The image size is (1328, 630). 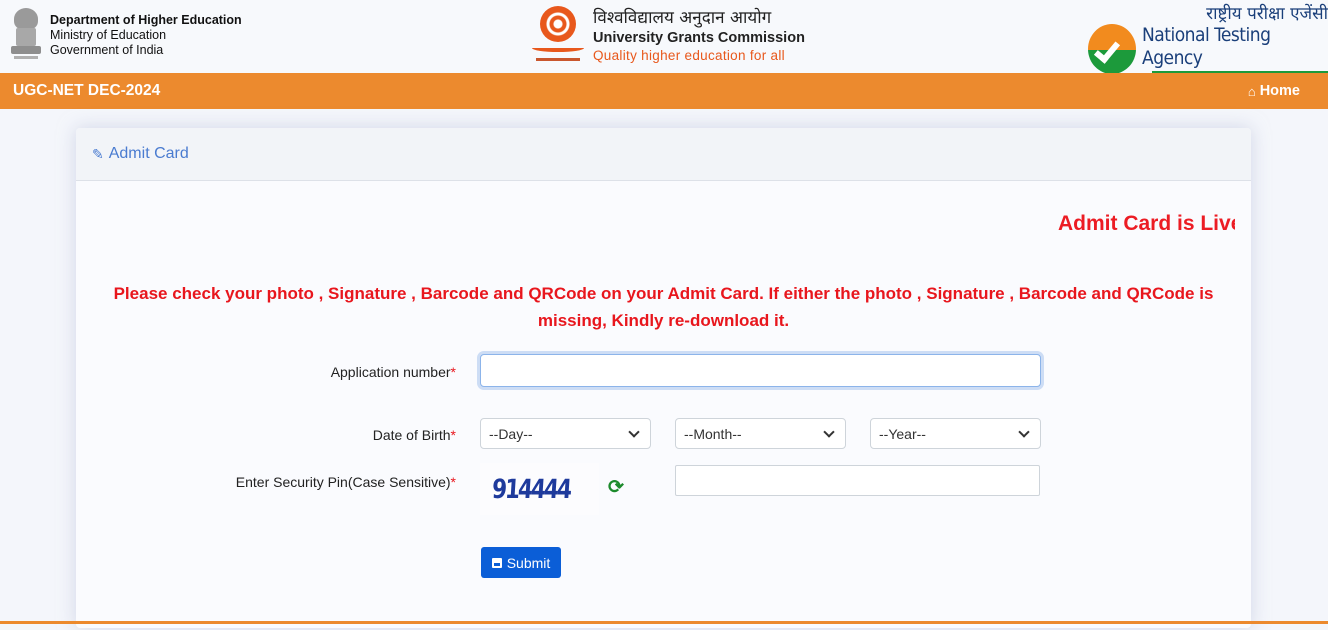 I want to click on security-pin-input, so click(x=857, y=480).